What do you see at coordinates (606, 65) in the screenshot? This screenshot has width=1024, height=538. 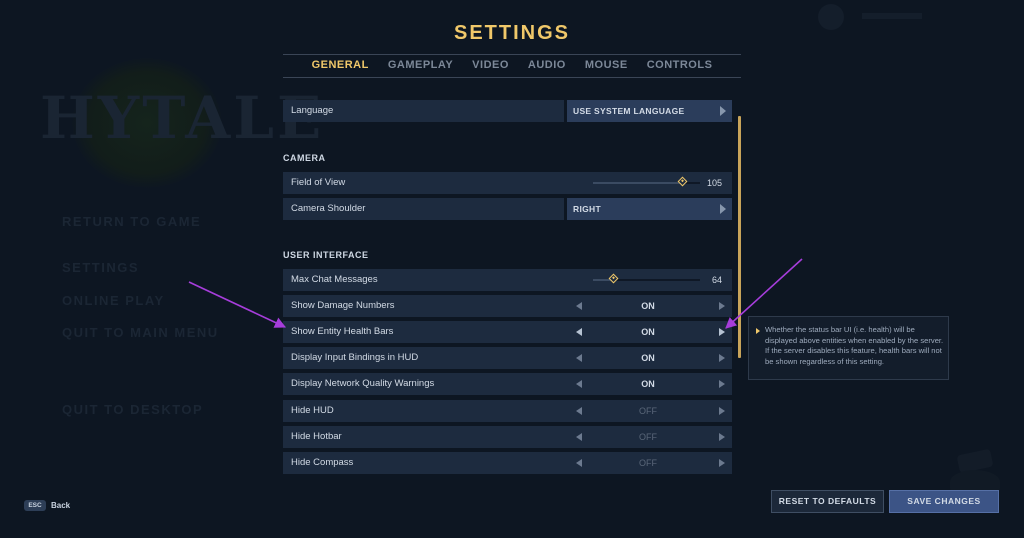 I see `tab-mouse: MOUSE` at bounding box center [606, 65].